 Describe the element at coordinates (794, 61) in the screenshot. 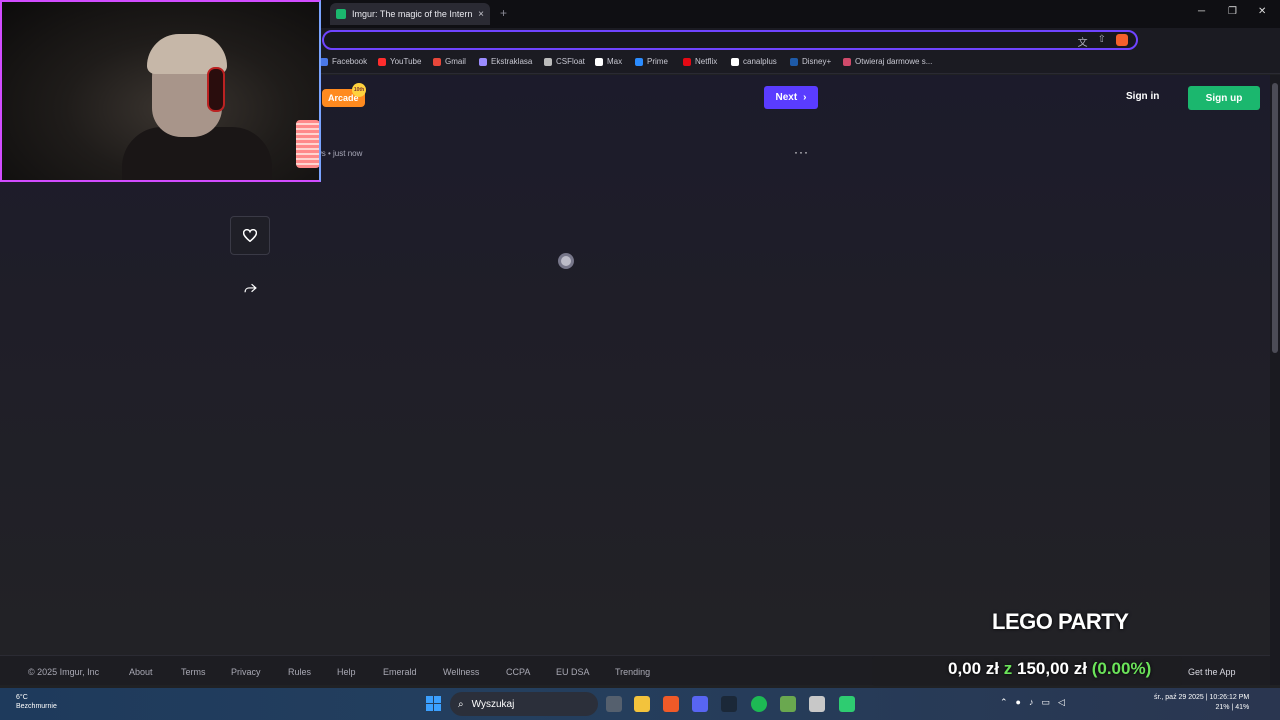

I see `disney-icon` at that location.